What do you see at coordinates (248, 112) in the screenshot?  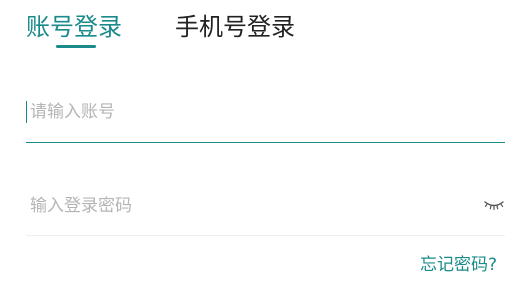 I see `account-input` at bounding box center [248, 112].